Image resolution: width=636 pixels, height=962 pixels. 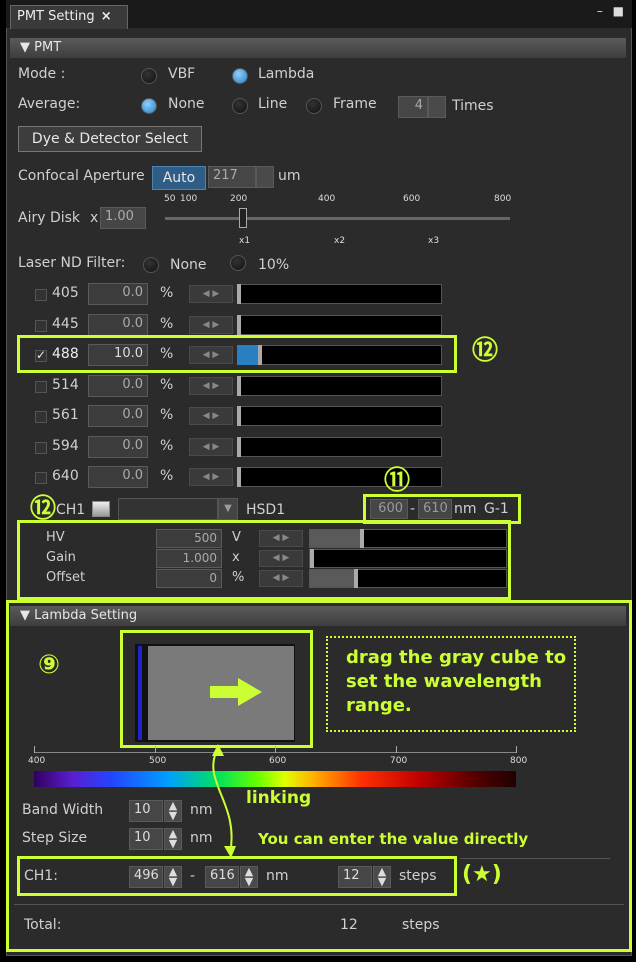 I want to click on airy-scale-100: 100, so click(x=189, y=199).